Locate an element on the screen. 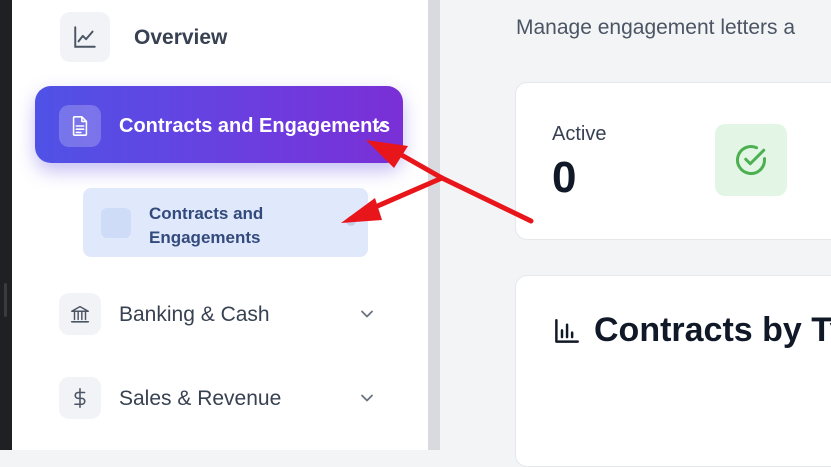  page-subtitle: Manage engagement letters a is located at coordinates (656, 27).